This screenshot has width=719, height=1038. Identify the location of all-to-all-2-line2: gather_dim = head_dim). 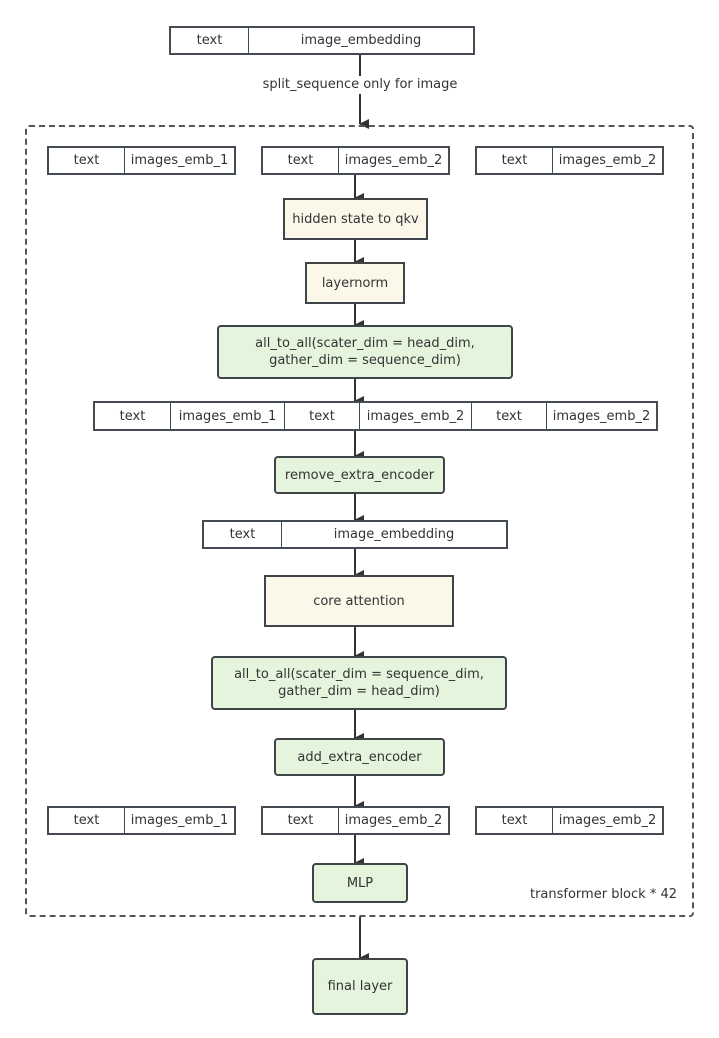
(359, 691).